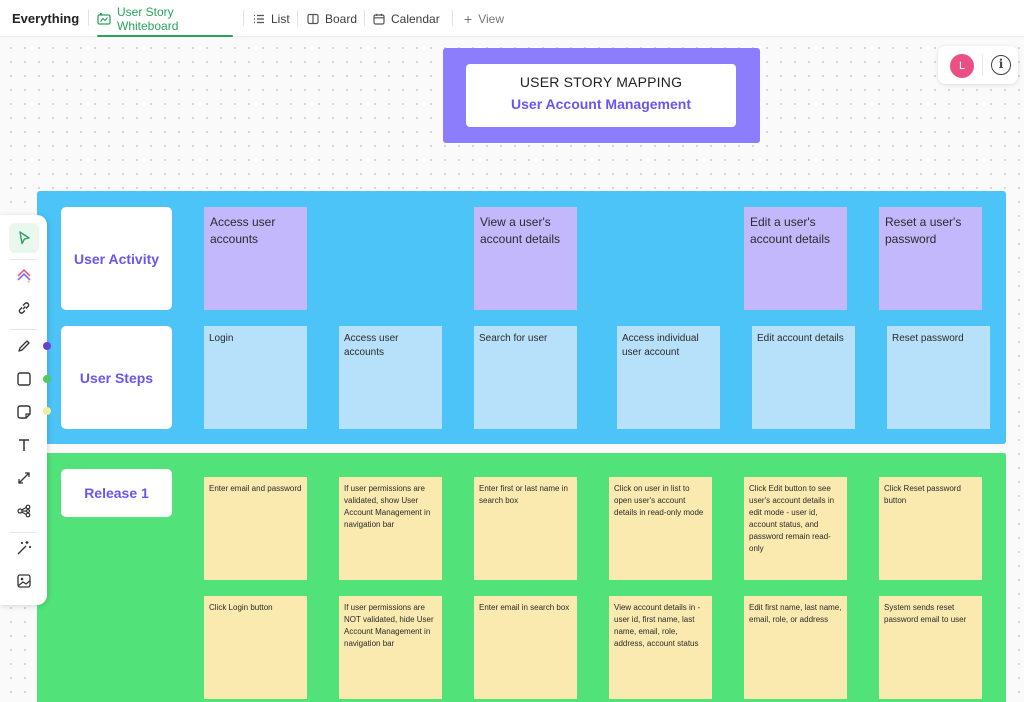  Describe the element at coordinates (978, 65) in the screenshot. I see `collaborators-panel: L i` at that location.